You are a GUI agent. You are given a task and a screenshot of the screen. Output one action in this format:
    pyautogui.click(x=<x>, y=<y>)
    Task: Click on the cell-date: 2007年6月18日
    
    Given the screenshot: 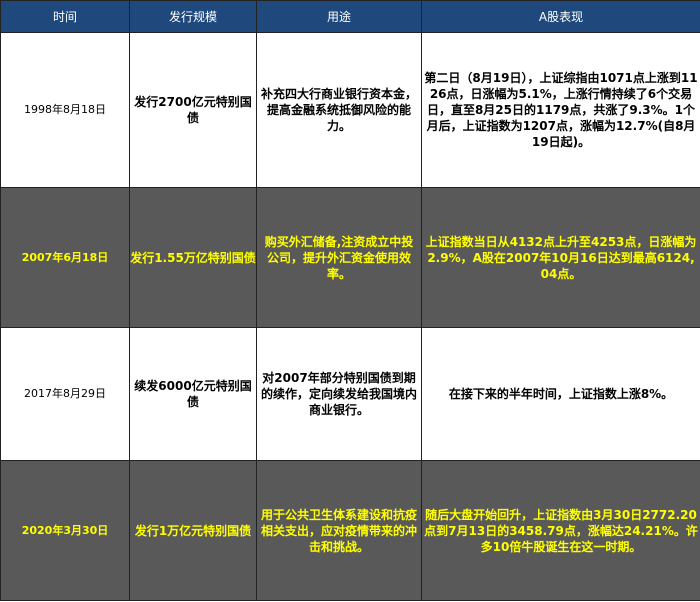 What is the action you would take?
    pyautogui.click(x=65, y=257)
    